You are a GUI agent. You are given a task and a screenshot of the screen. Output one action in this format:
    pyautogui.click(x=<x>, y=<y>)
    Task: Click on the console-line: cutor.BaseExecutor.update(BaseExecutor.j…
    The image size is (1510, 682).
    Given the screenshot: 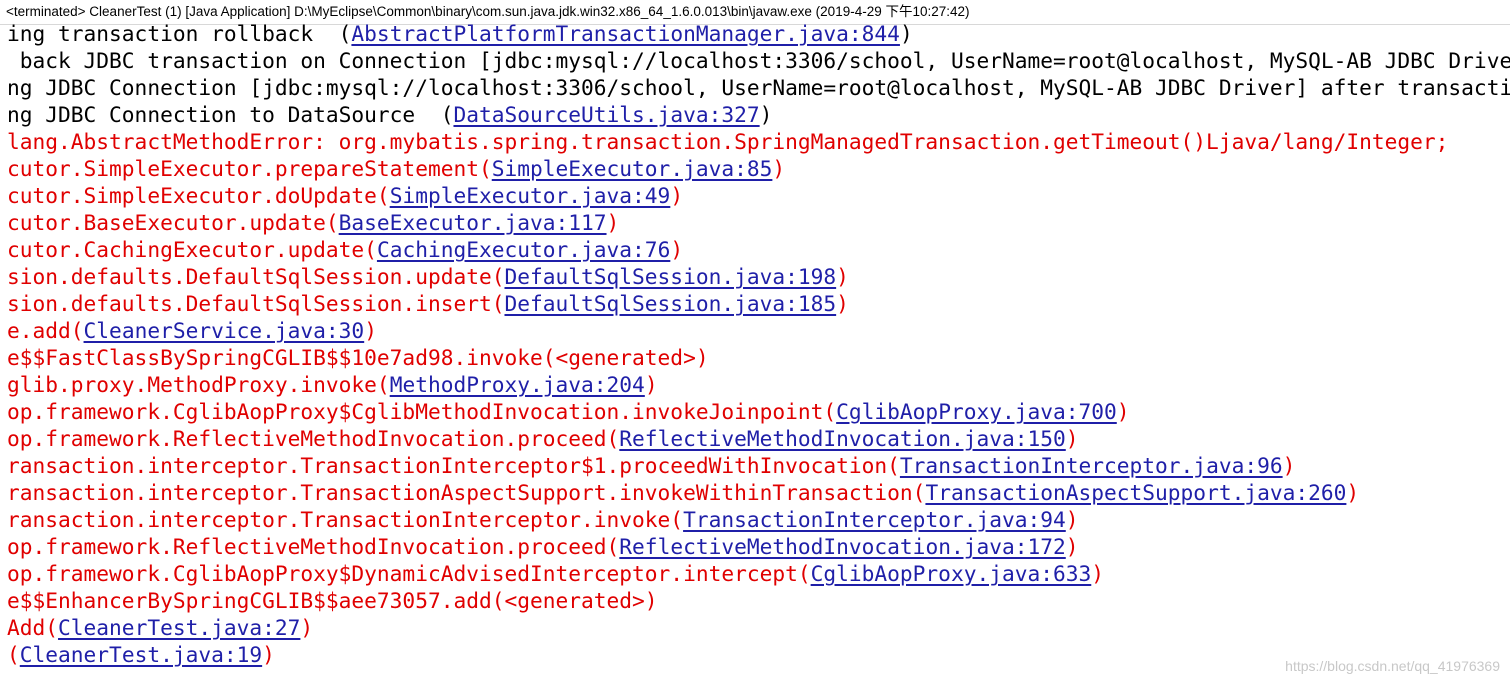 What is the action you would take?
    pyautogui.click(x=758, y=222)
    